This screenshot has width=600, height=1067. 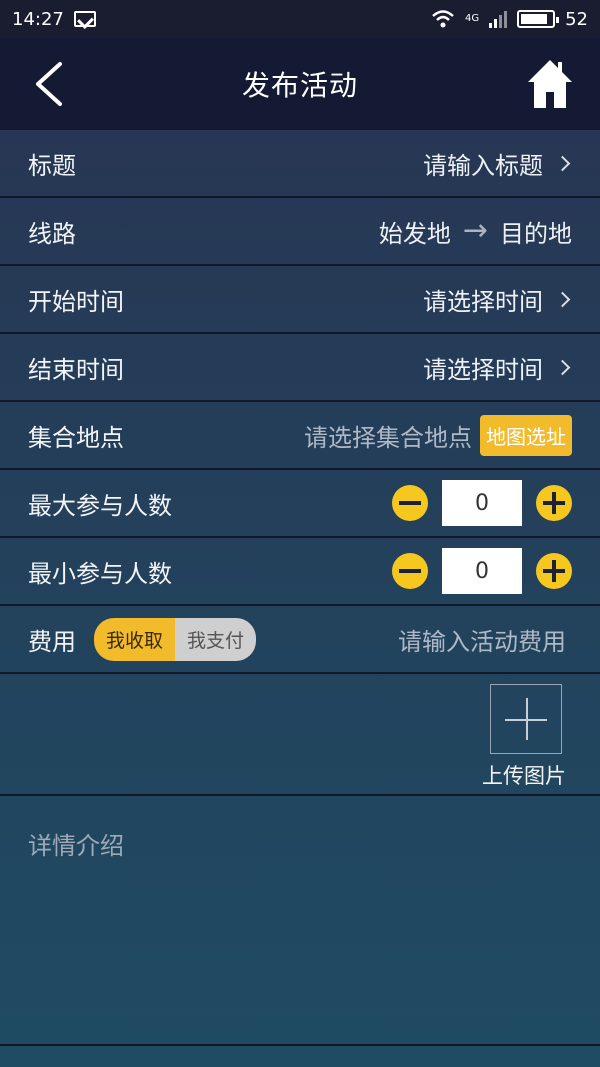 I want to click on max-participants-input: 0, so click(x=482, y=503).